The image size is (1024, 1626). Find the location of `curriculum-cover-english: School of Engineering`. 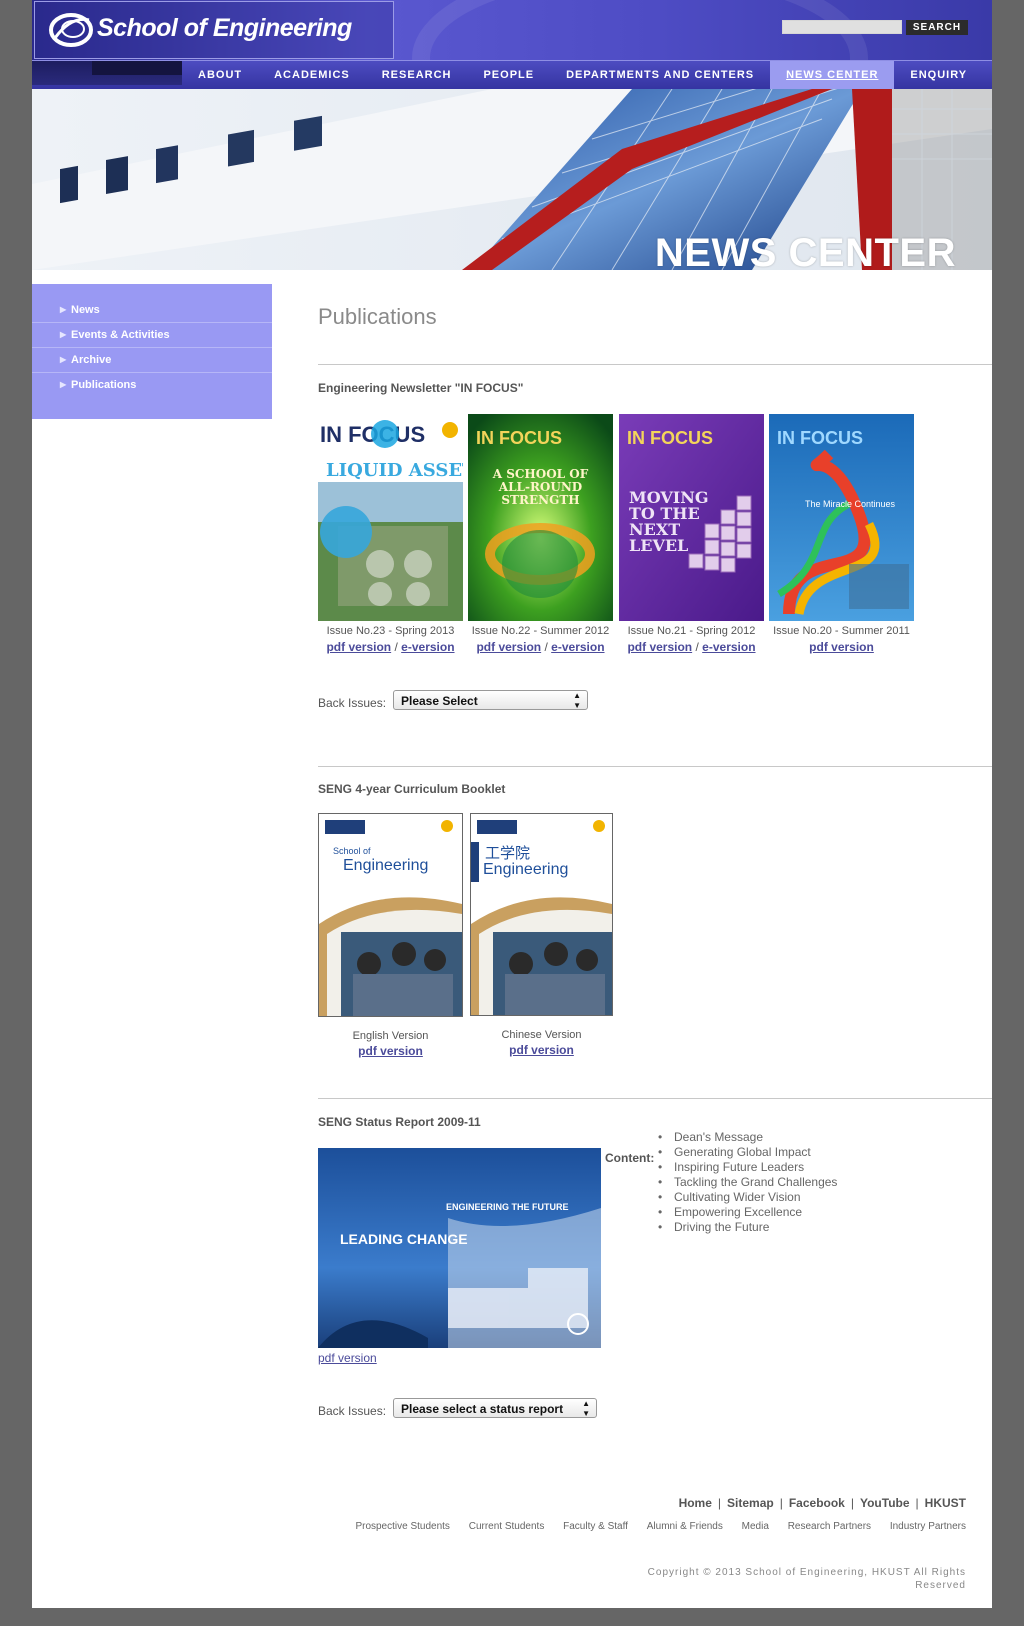

curriculum-cover-english: School of Engineering is located at coordinates (390, 915).